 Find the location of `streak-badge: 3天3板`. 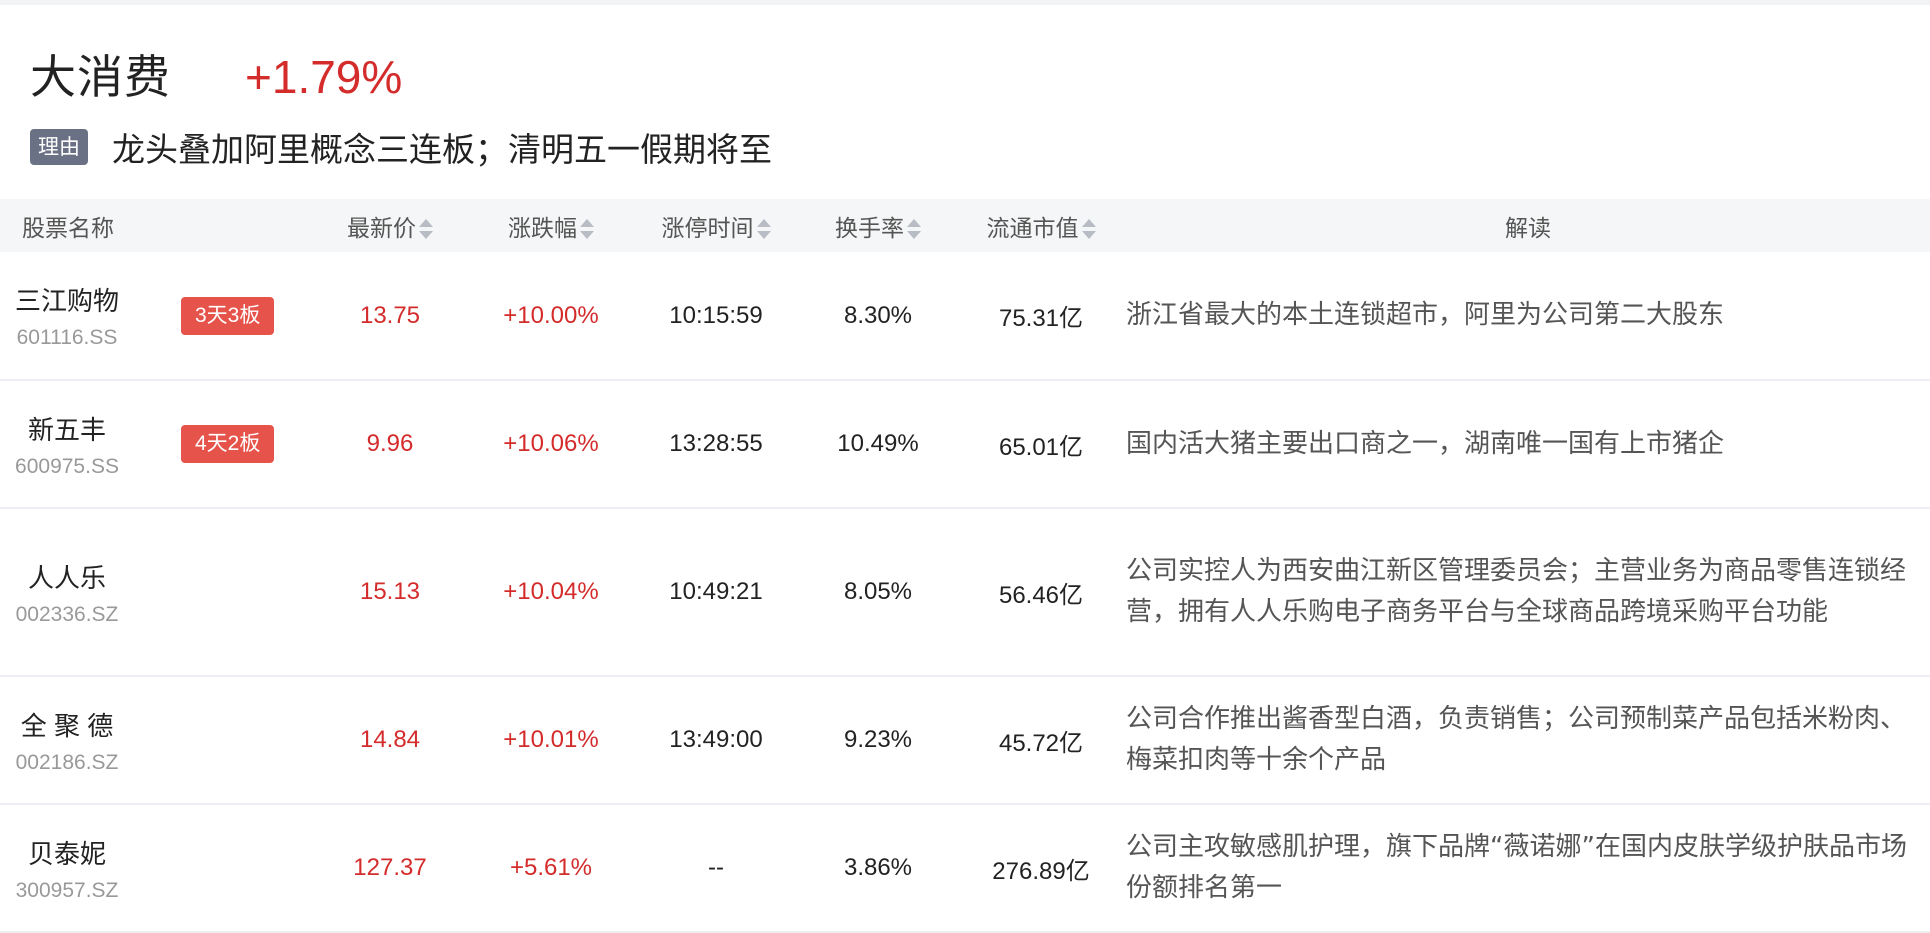

streak-badge: 3天3板 is located at coordinates (228, 315).